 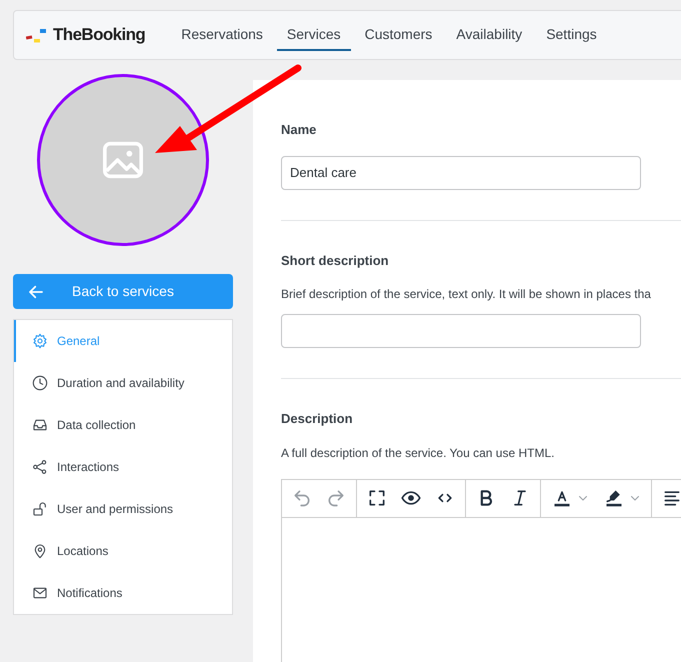 What do you see at coordinates (377, 498) in the screenshot?
I see `fullscreen-icon` at bounding box center [377, 498].